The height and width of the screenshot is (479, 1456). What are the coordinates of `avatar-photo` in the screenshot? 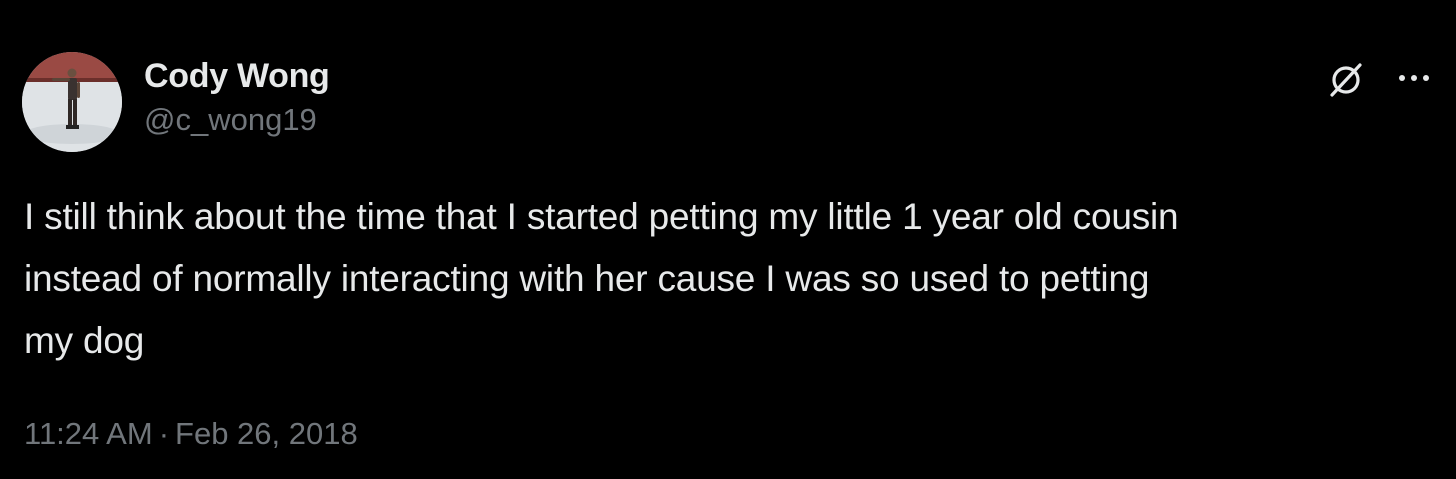 It's located at (72, 102).